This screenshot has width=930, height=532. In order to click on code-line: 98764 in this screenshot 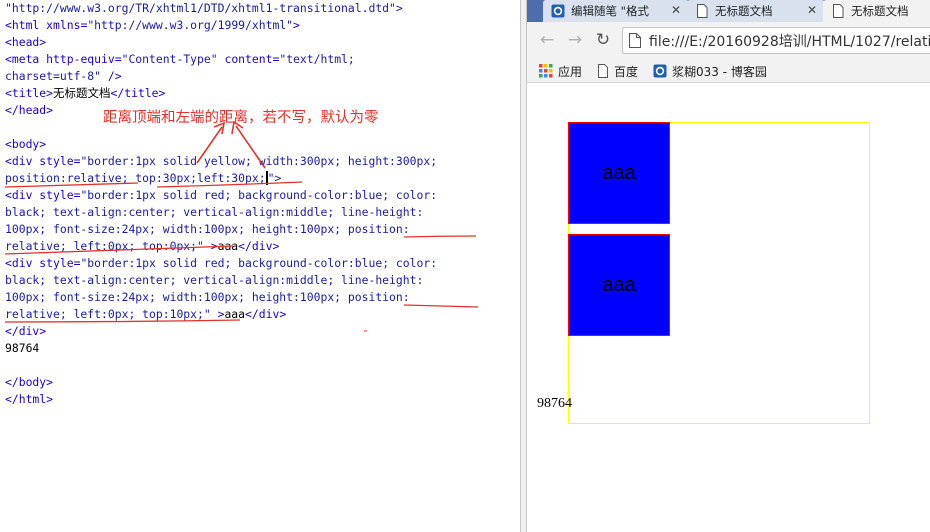, I will do `click(22, 348)`.